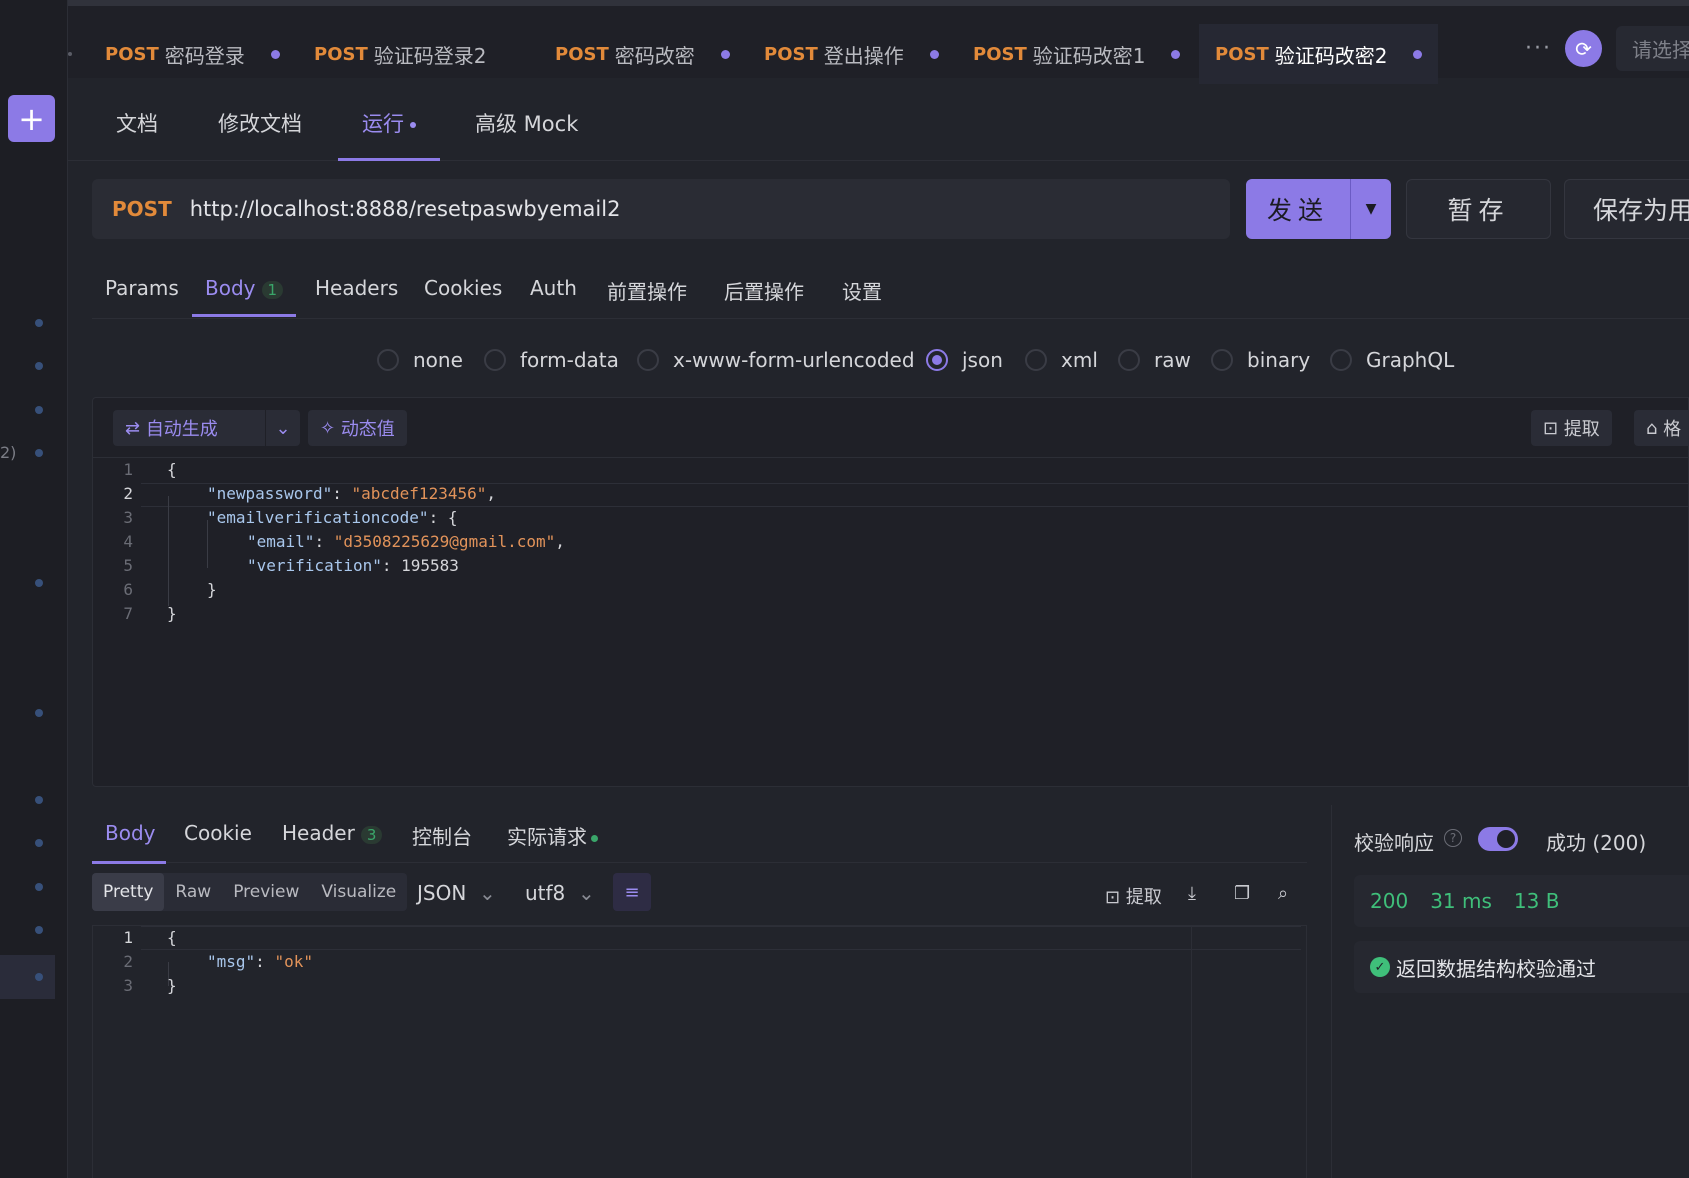  Describe the element at coordinates (551, 360) in the screenshot. I see `radio-form-data: form-data` at that location.